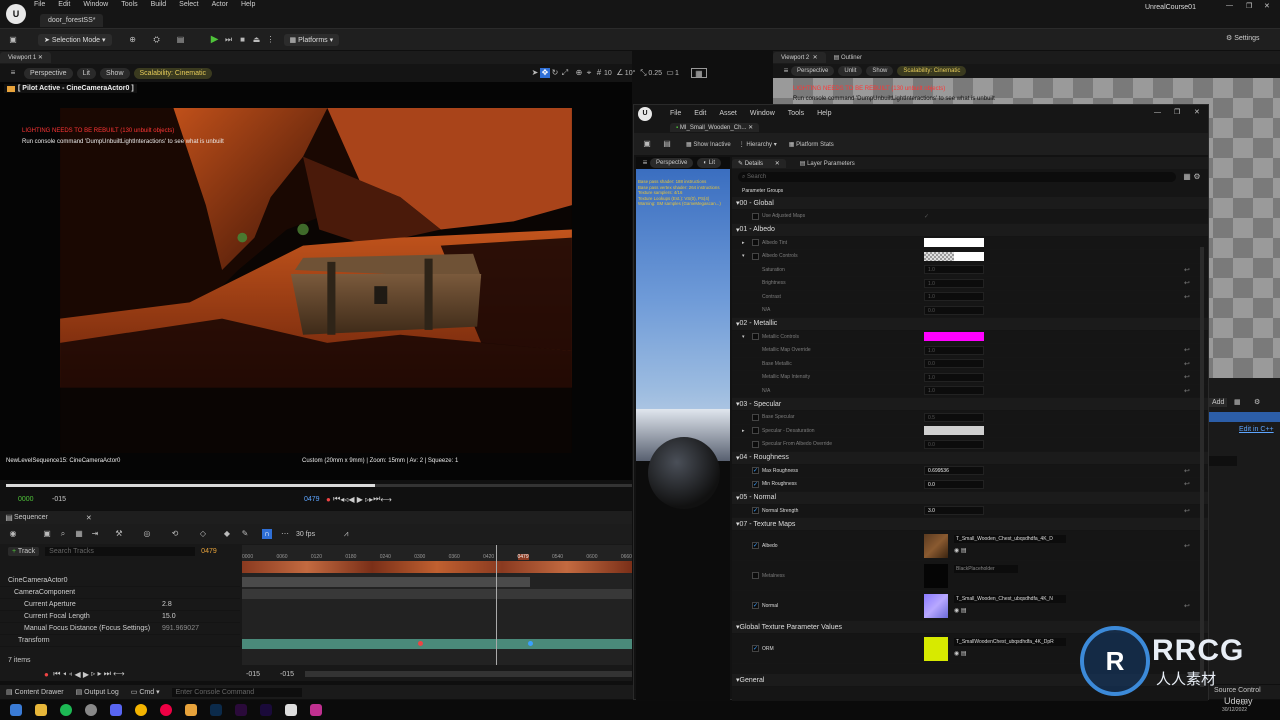 This screenshot has height=720, width=1280. Describe the element at coordinates (157, 40) in the screenshot. I see `blueprint-icon: ⛭` at that location.